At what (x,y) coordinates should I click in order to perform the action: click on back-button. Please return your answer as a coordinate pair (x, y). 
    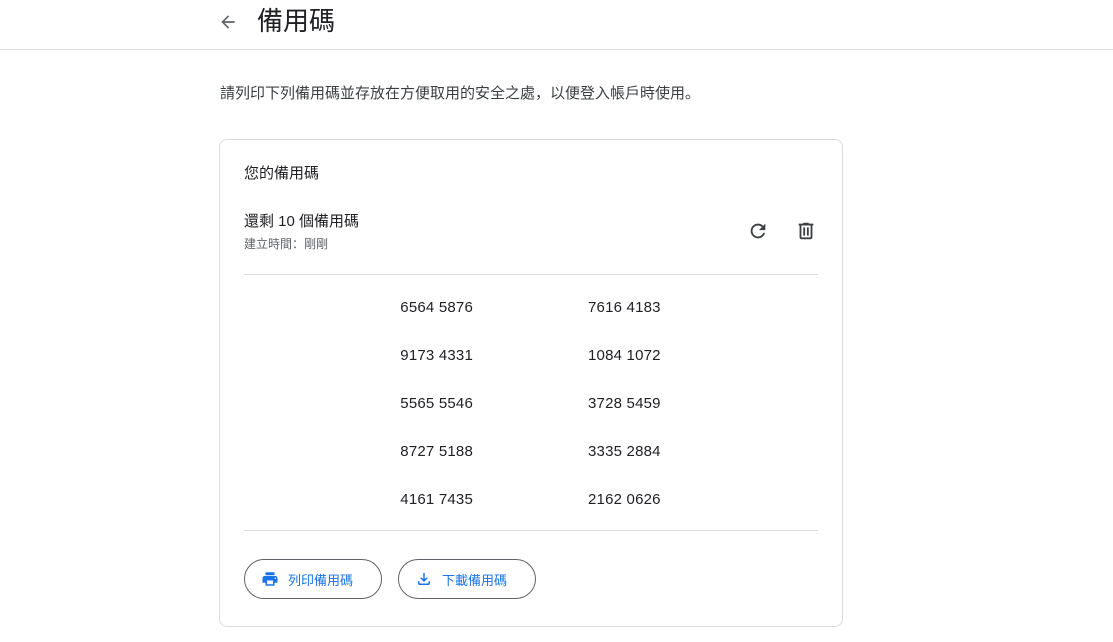
    Looking at the image, I should click on (228, 22).